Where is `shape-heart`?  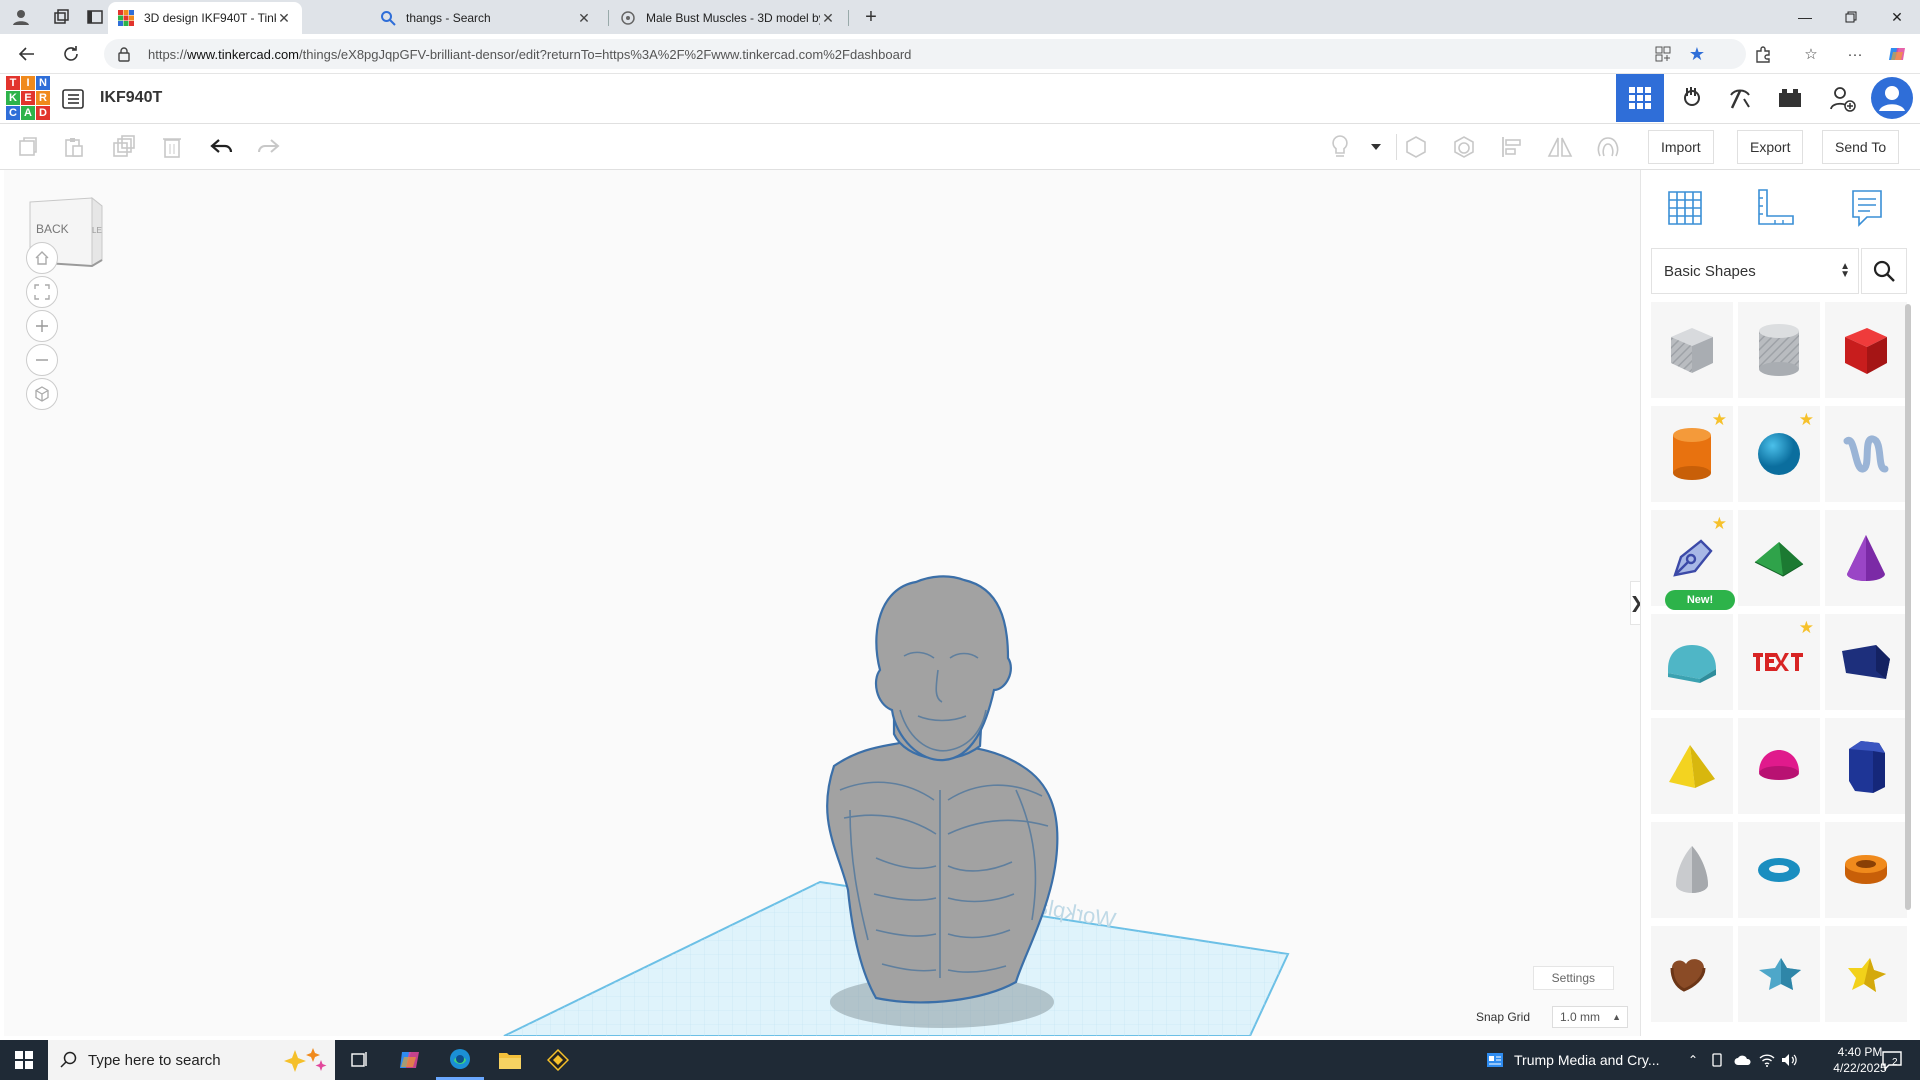 shape-heart is located at coordinates (1692, 974).